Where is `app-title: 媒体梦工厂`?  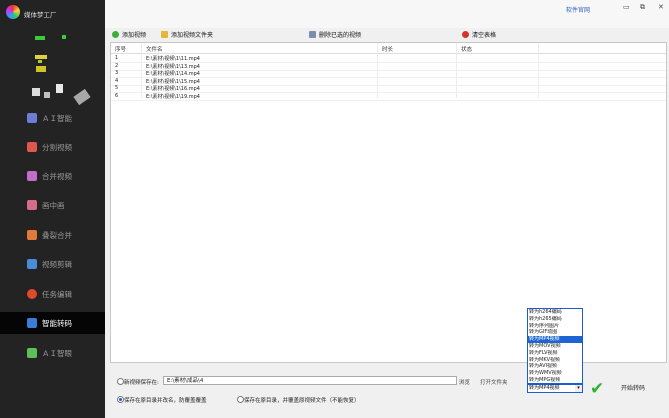
app-title: 媒体梦工厂 is located at coordinates (40, 15).